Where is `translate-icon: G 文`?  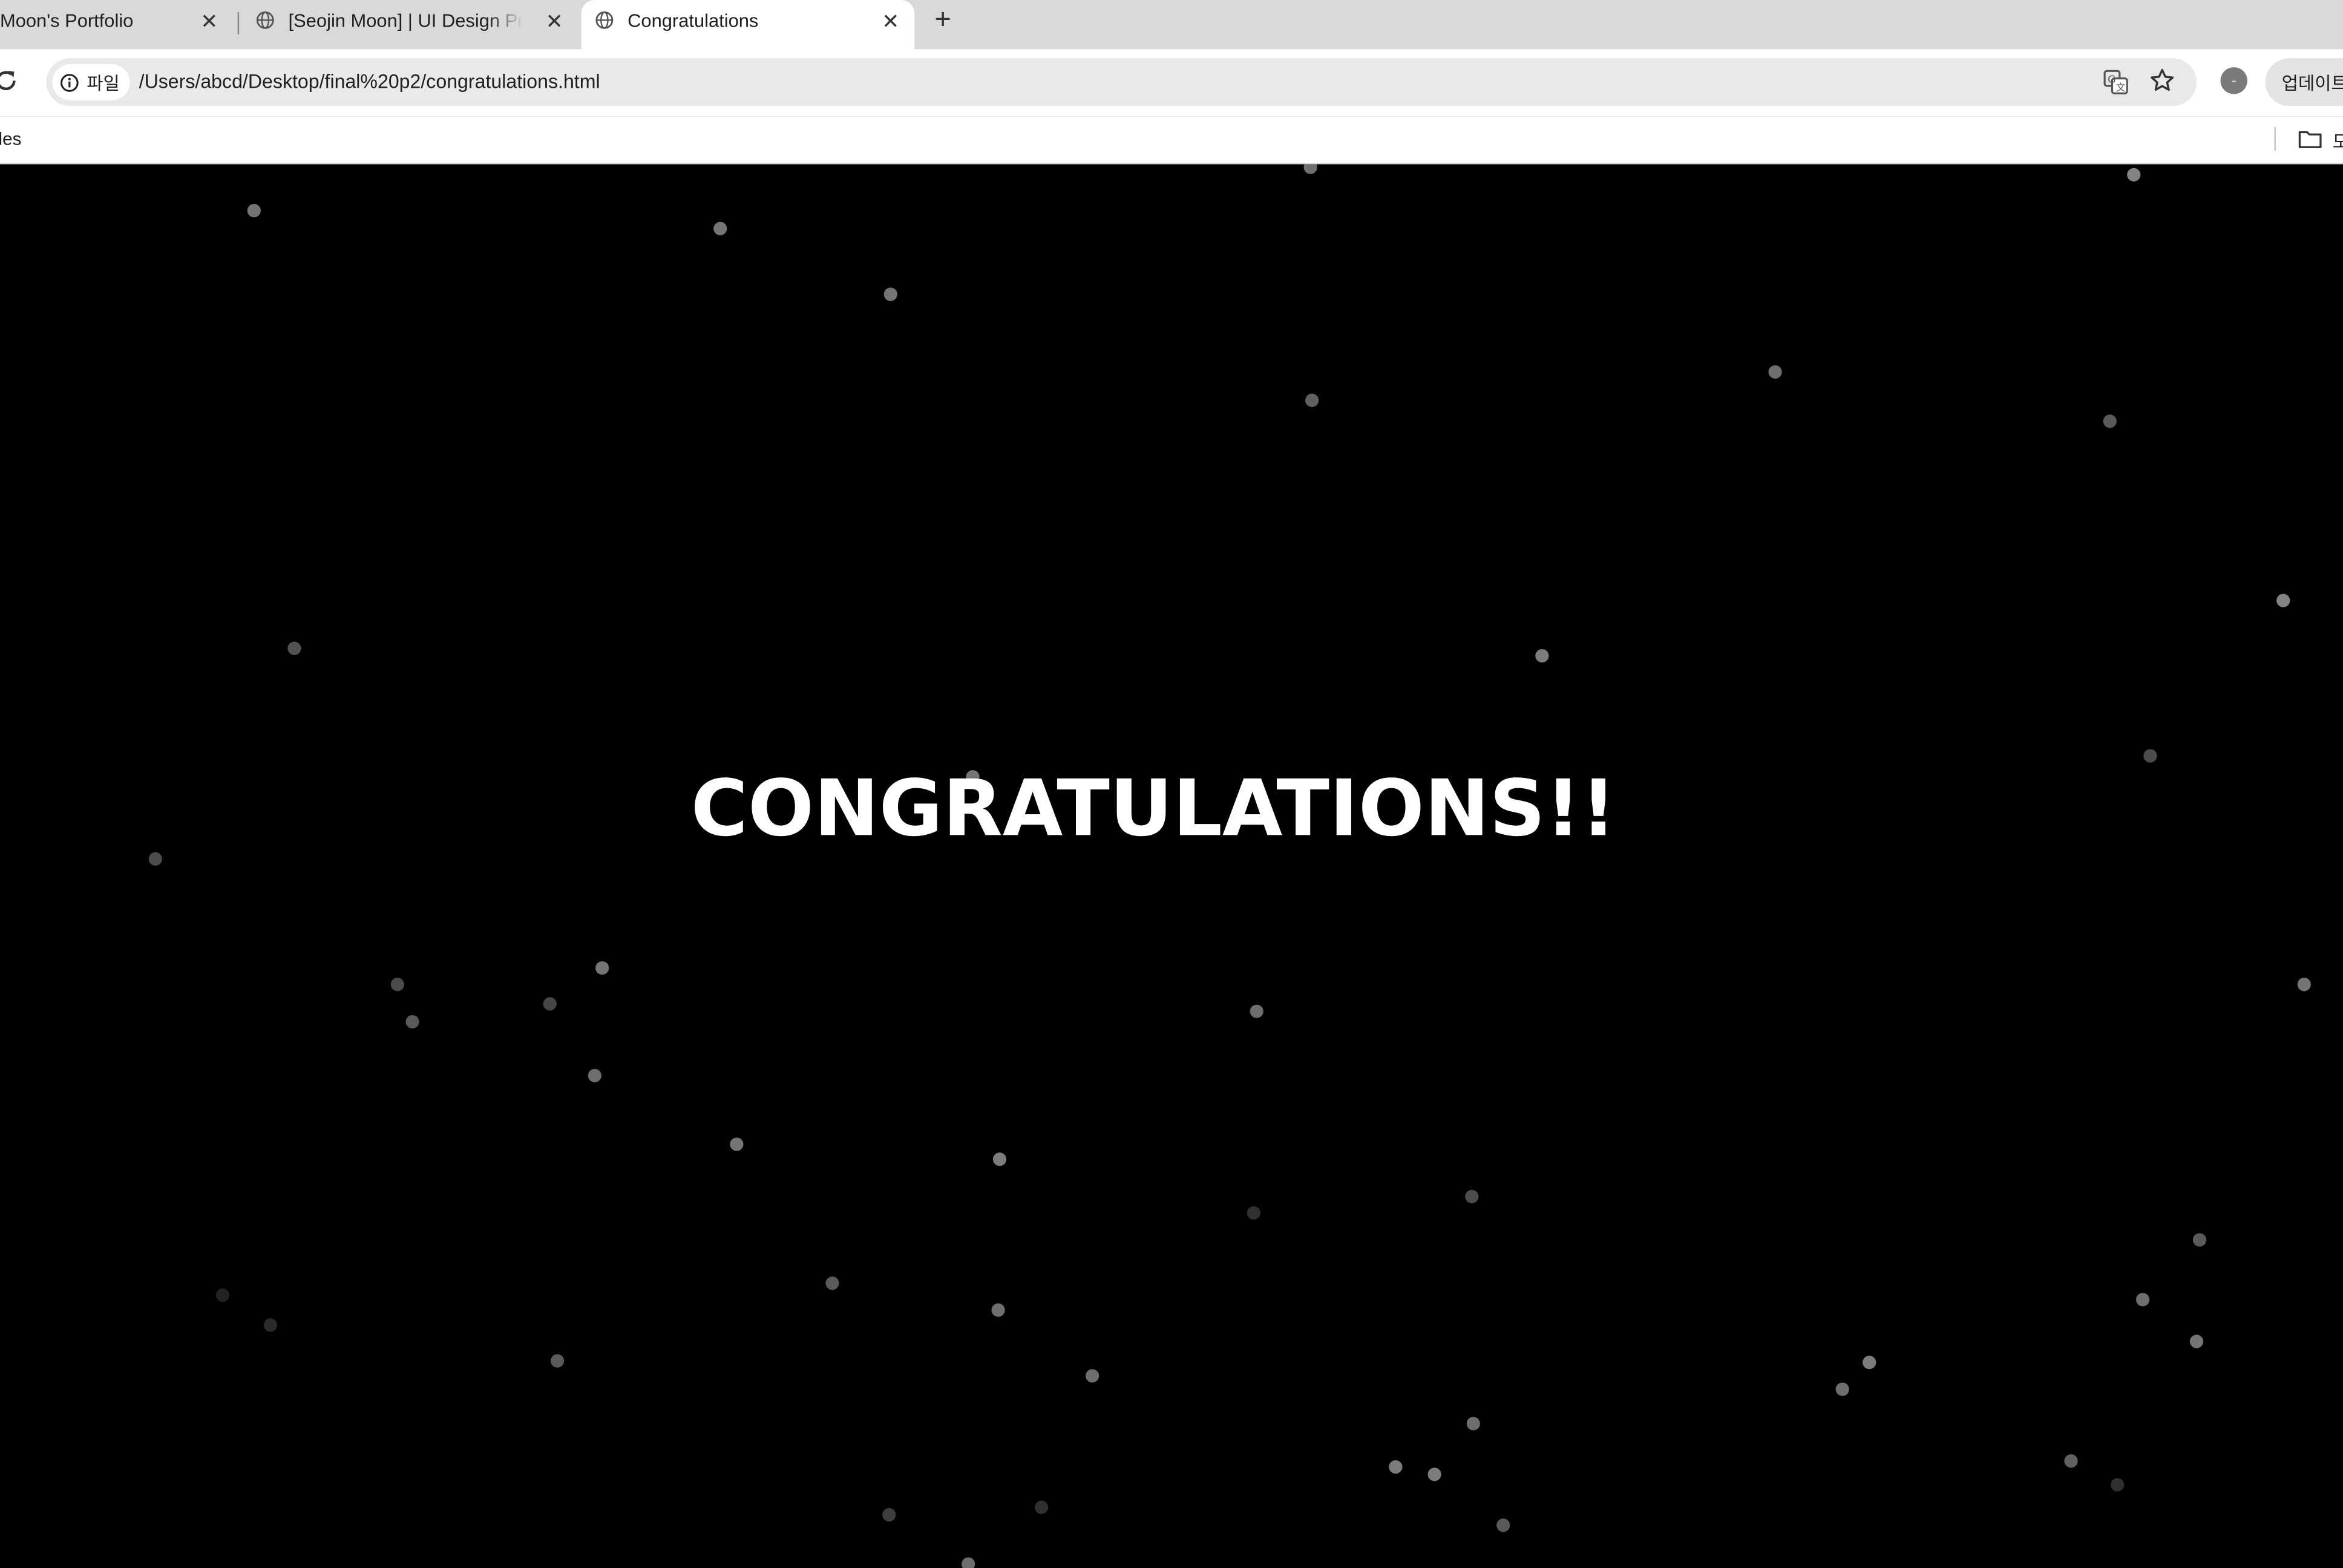 translate-icon: G 文 is located at coordinates (2115, 82).